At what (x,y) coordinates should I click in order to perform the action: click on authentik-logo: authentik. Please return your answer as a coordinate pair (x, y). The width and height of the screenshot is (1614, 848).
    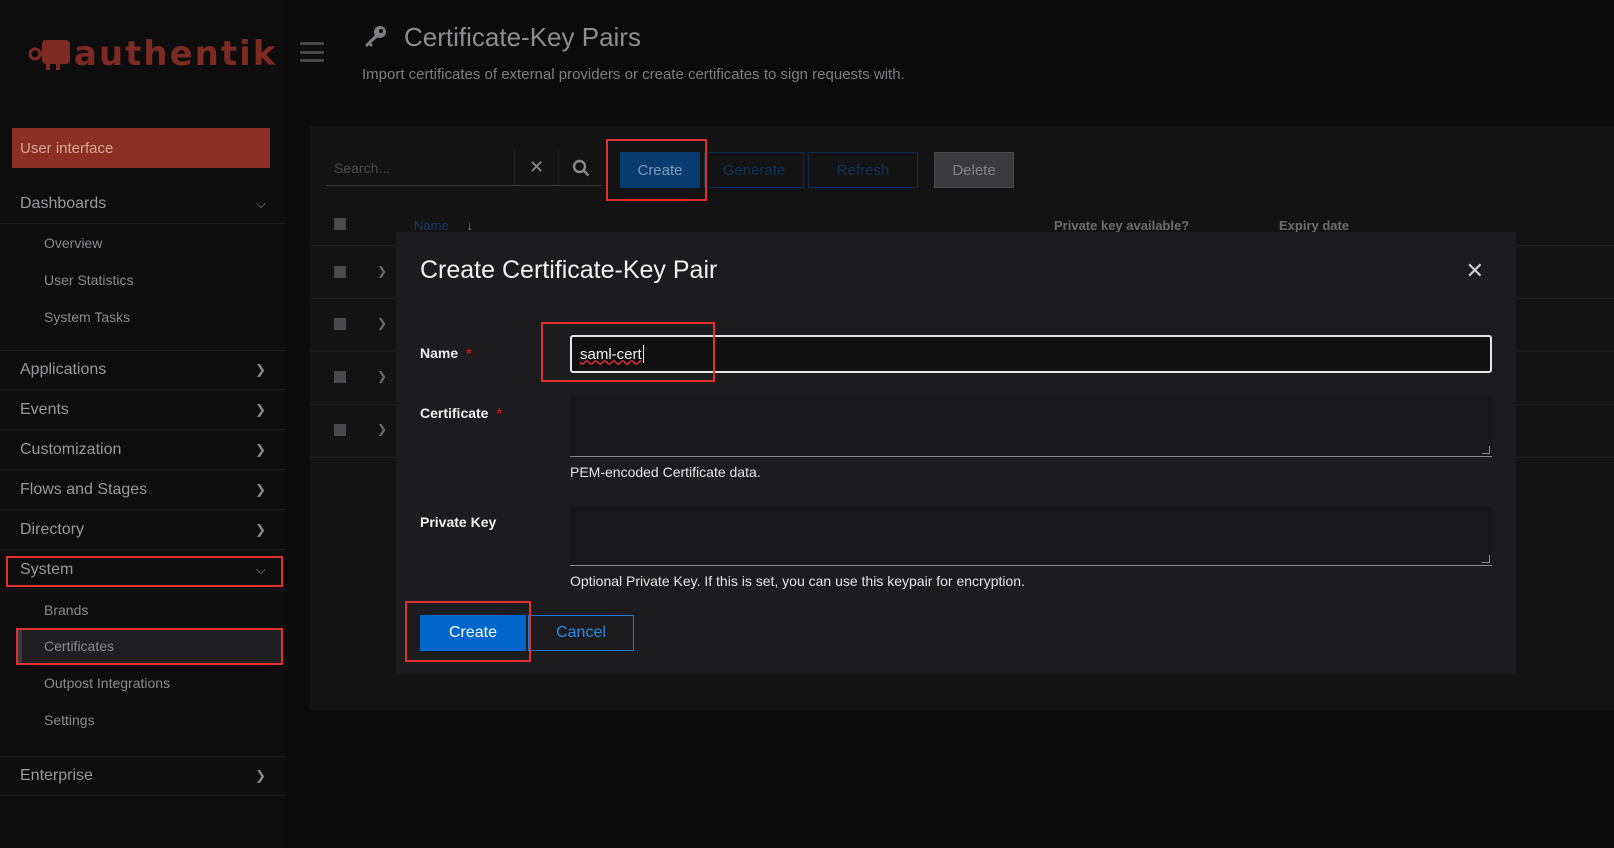
    Looking at the image, I should click on (152, 54).